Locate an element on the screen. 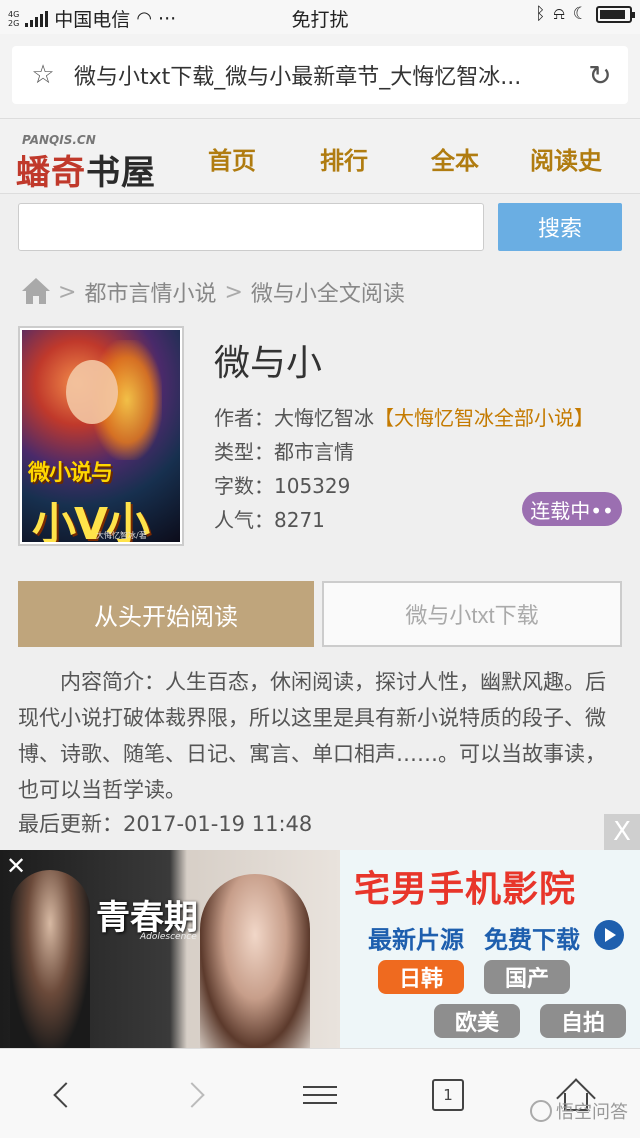 Image resolution: width=640 pixels, height=1138 pixels. ad-image-left: ✕ 青春期 Adolescence is located at coordinates (170, 949).